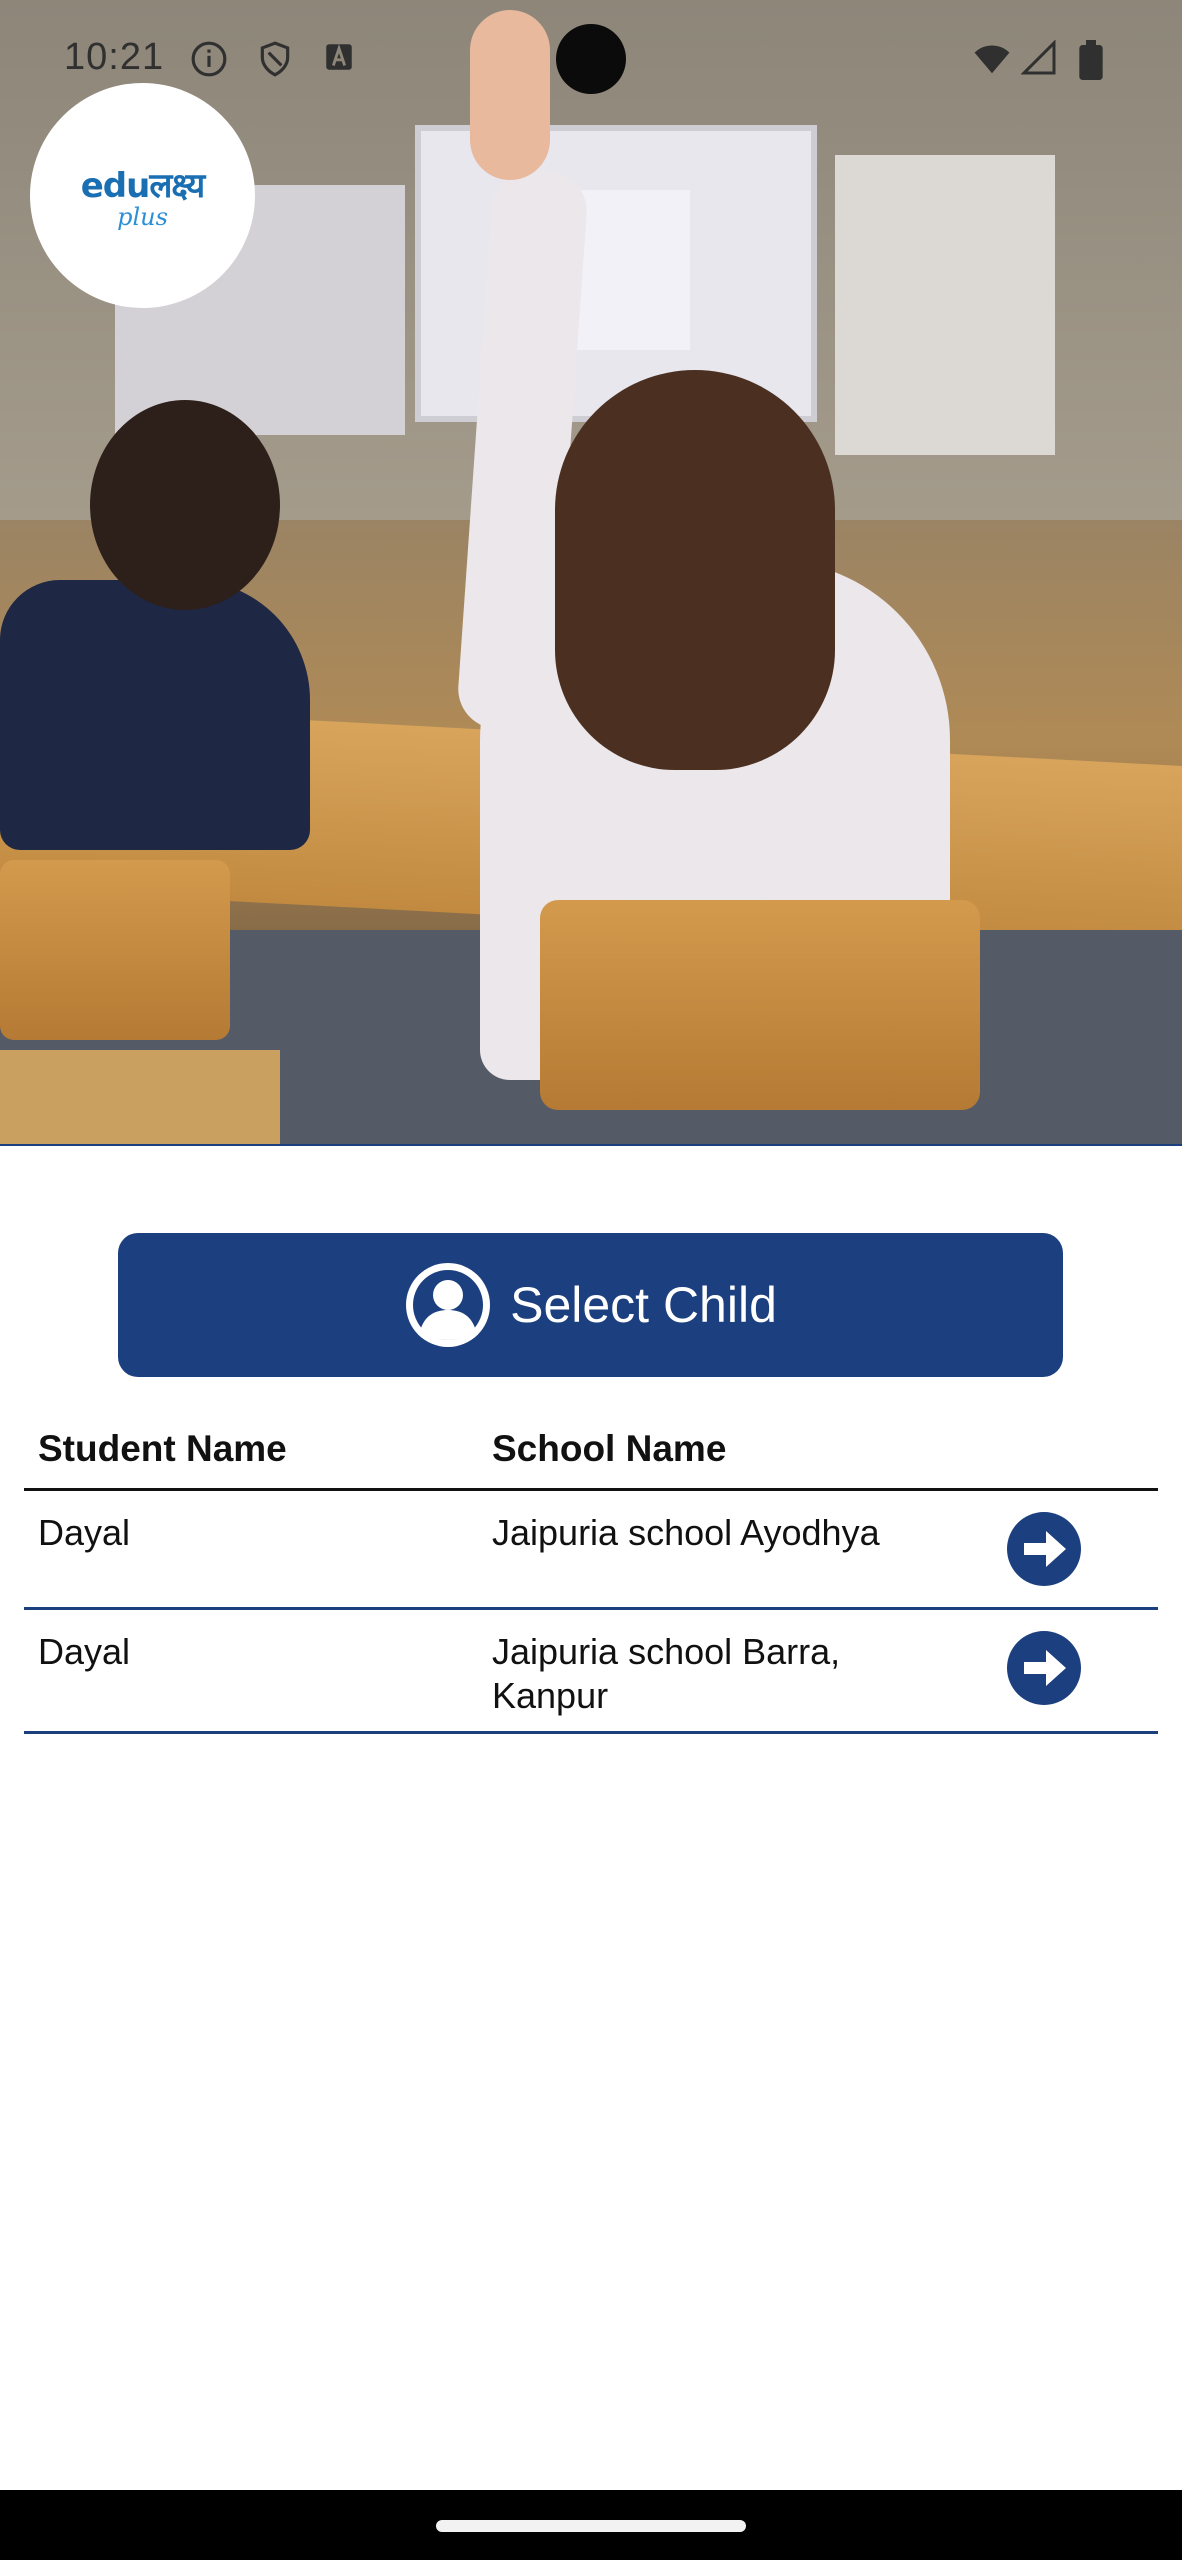  I want to click on wifi-icon, so click(991, 59).